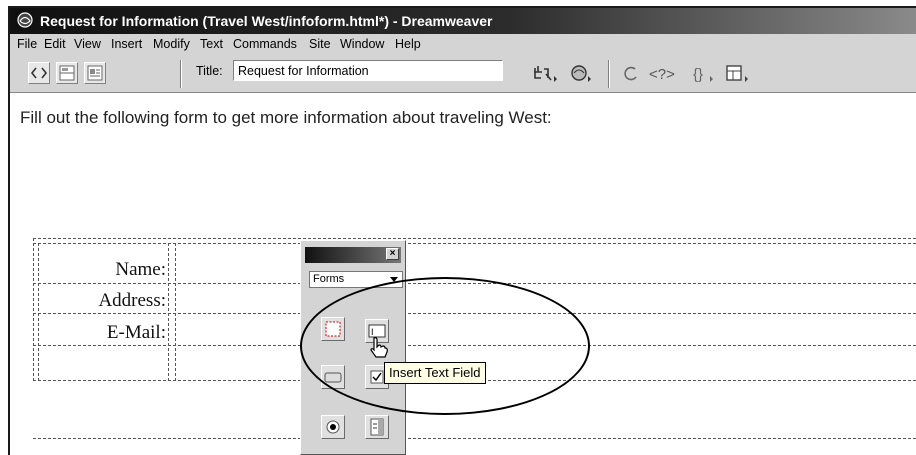 The height and width of the screenshot is (455, 916). I want to click on panel-category-value: Forms, so click(329, 279).